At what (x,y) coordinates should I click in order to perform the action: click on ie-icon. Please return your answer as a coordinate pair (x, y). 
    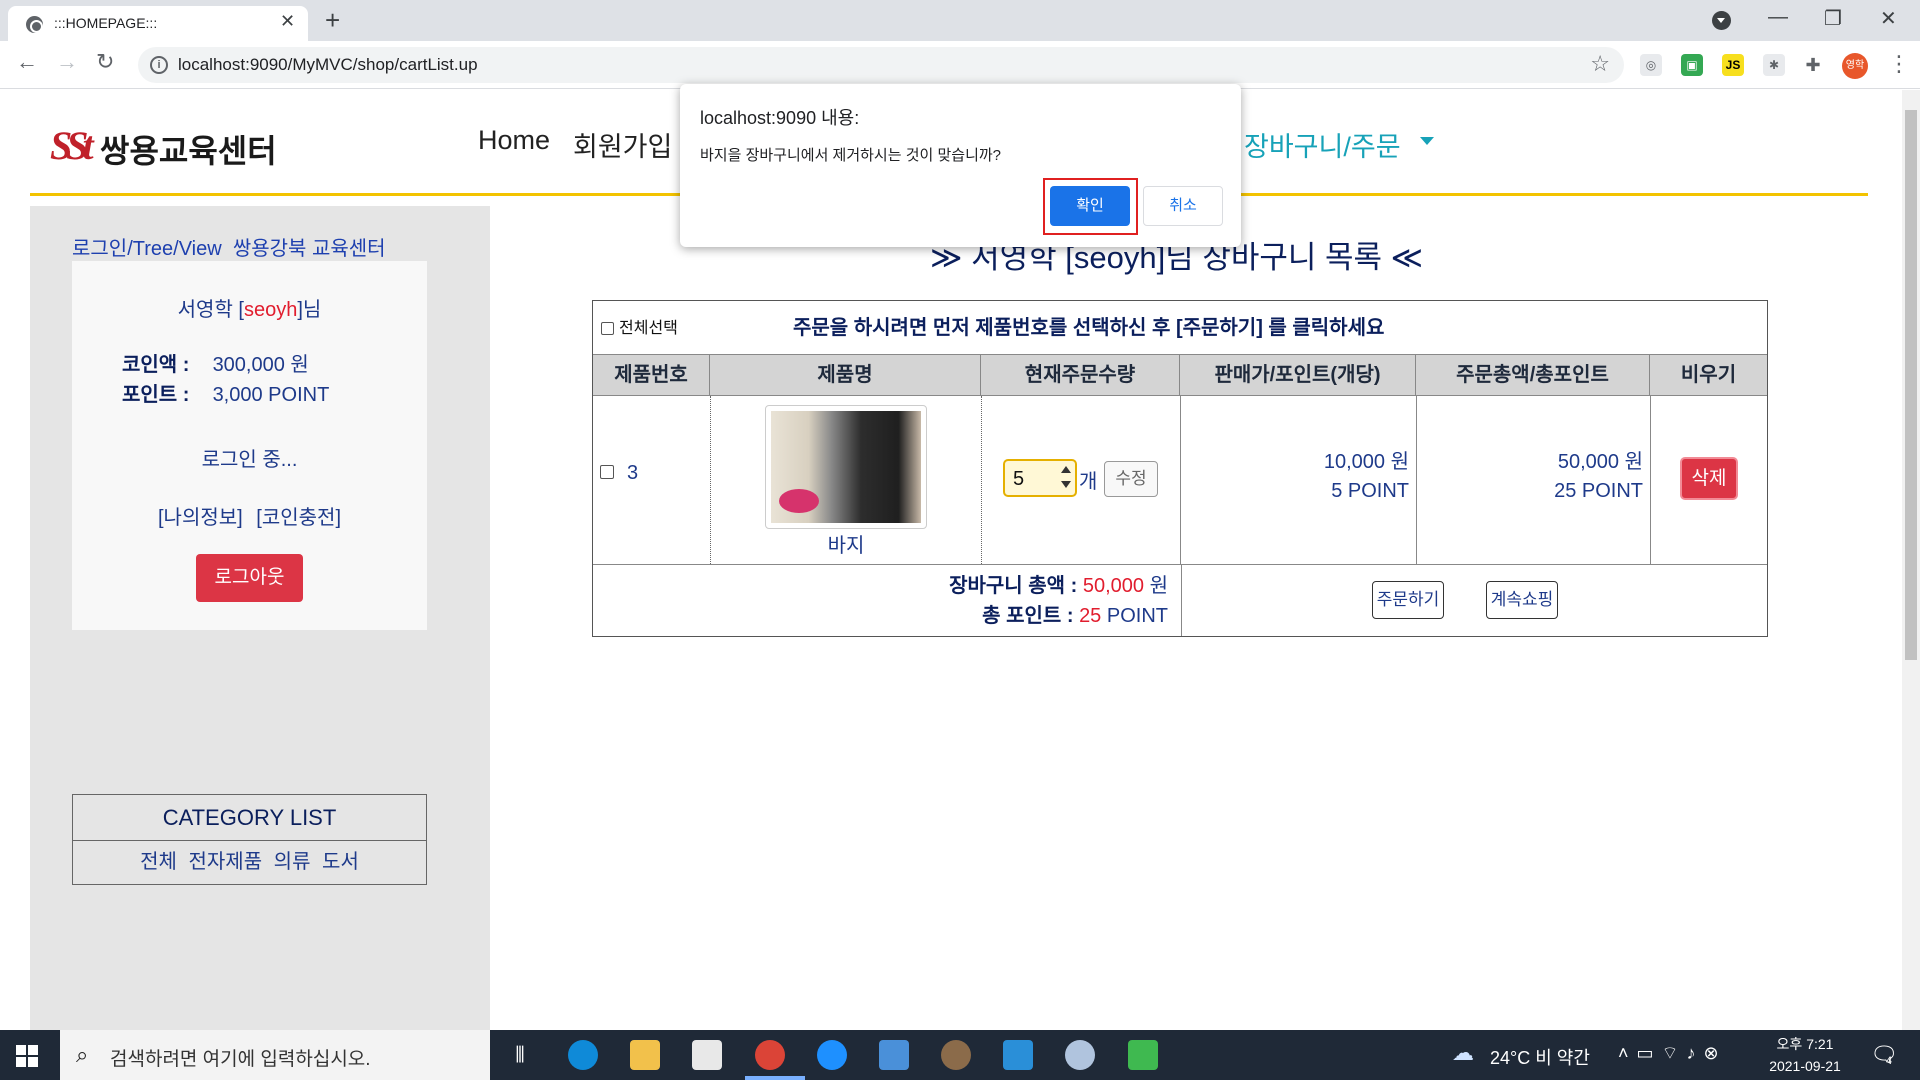
    Looking at the image, I should click on (832, 1055).